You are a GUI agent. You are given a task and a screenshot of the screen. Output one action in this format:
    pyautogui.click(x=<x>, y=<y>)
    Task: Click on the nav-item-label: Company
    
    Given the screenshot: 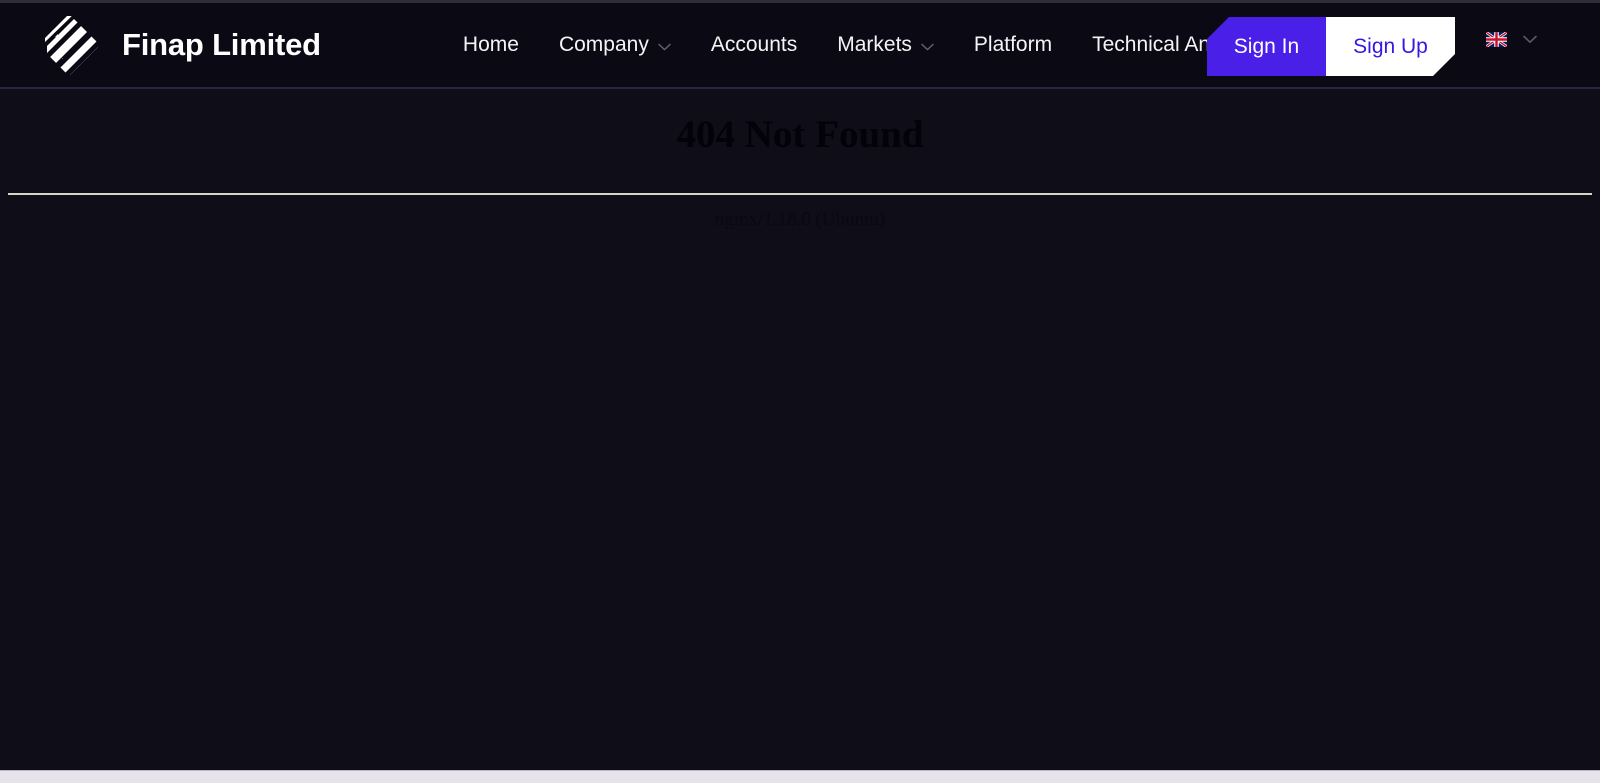 What is the action you would take?
    pyautogui.click(x=603, y=44)
    